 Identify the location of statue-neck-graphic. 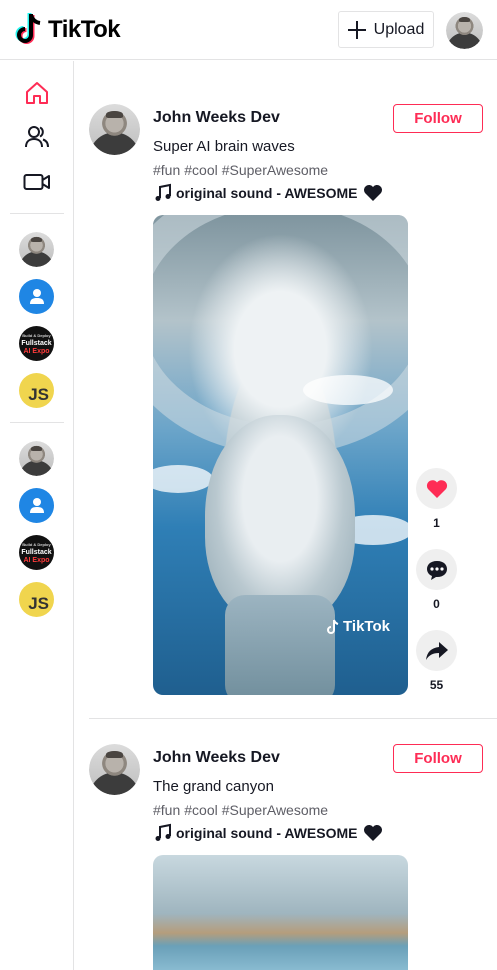
(280, 645).